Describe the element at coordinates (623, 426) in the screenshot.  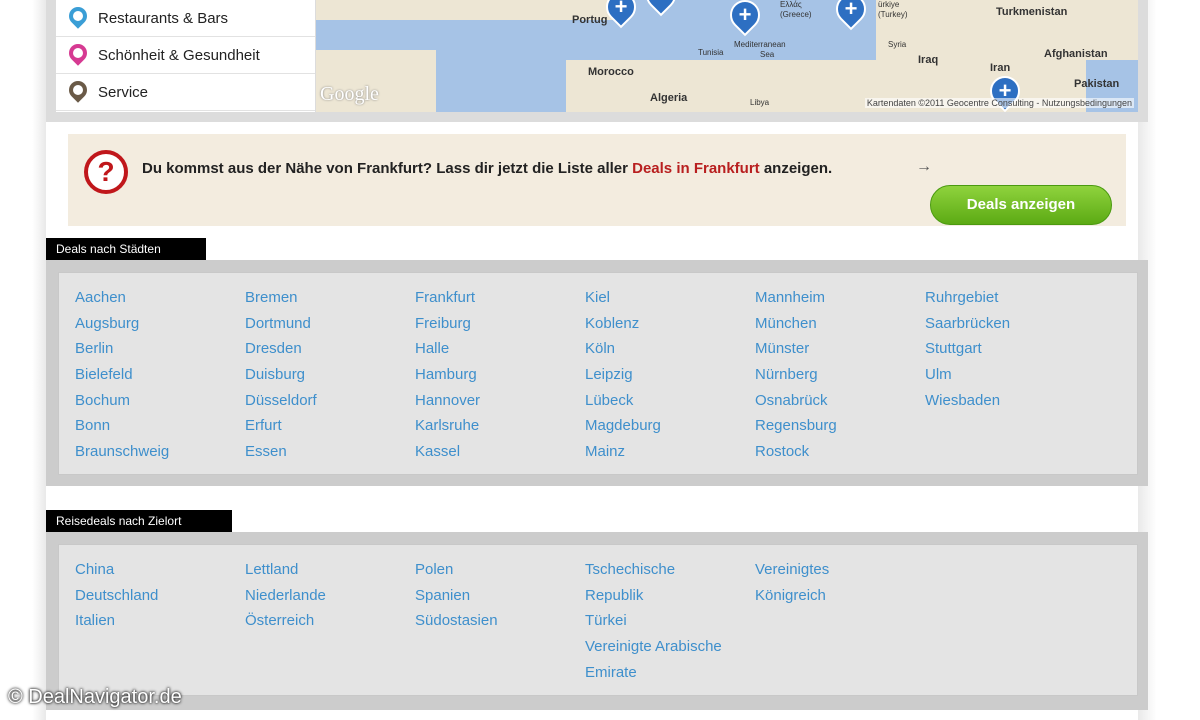
I see `city-link: Magdeburg` at that location.